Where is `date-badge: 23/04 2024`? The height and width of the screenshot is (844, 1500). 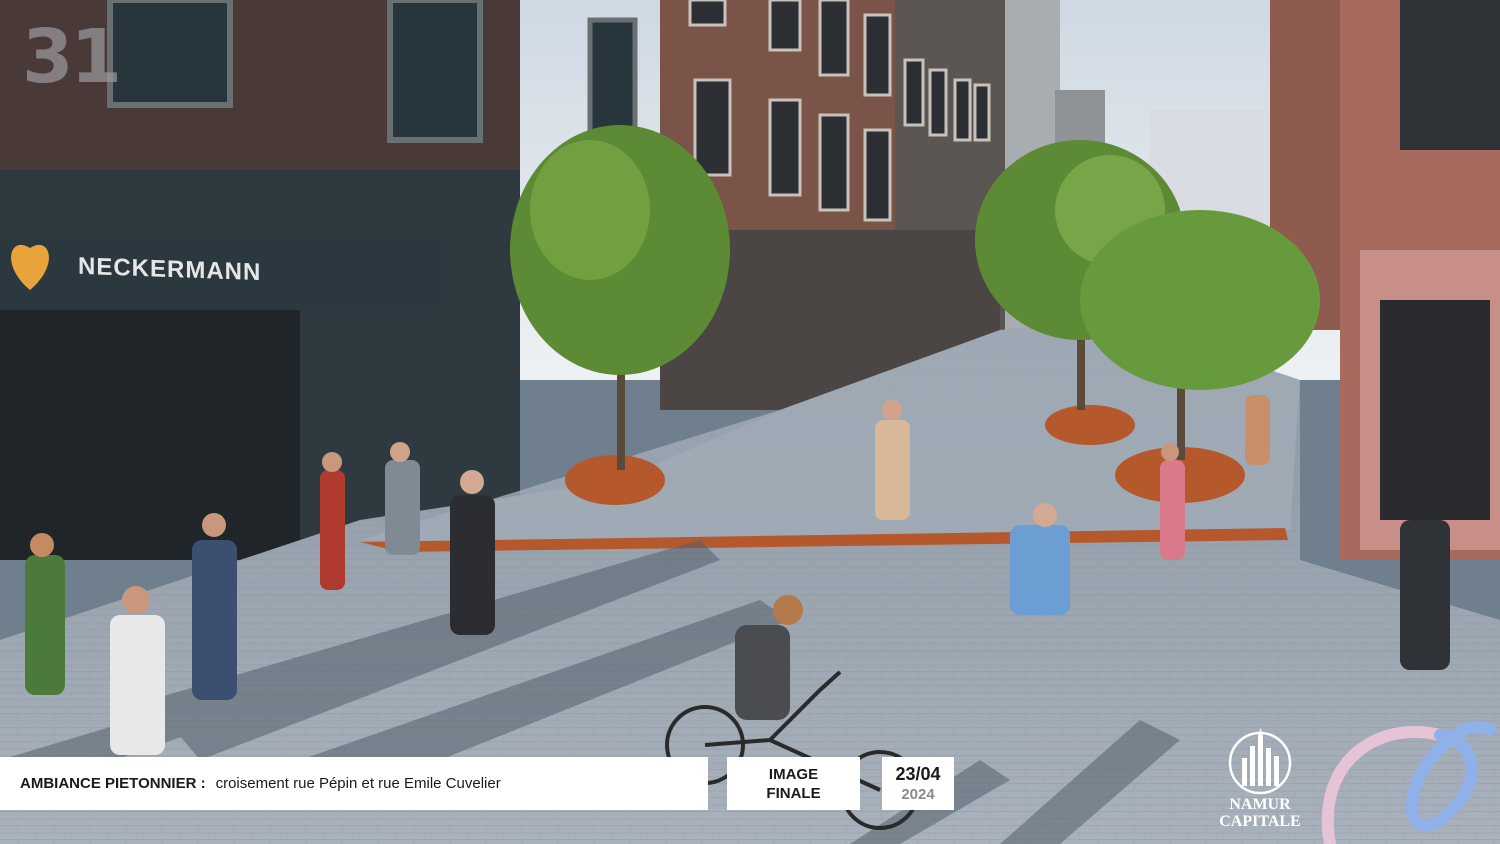 date-badge: 23/04 2024 is located at coordinates (918, 783).